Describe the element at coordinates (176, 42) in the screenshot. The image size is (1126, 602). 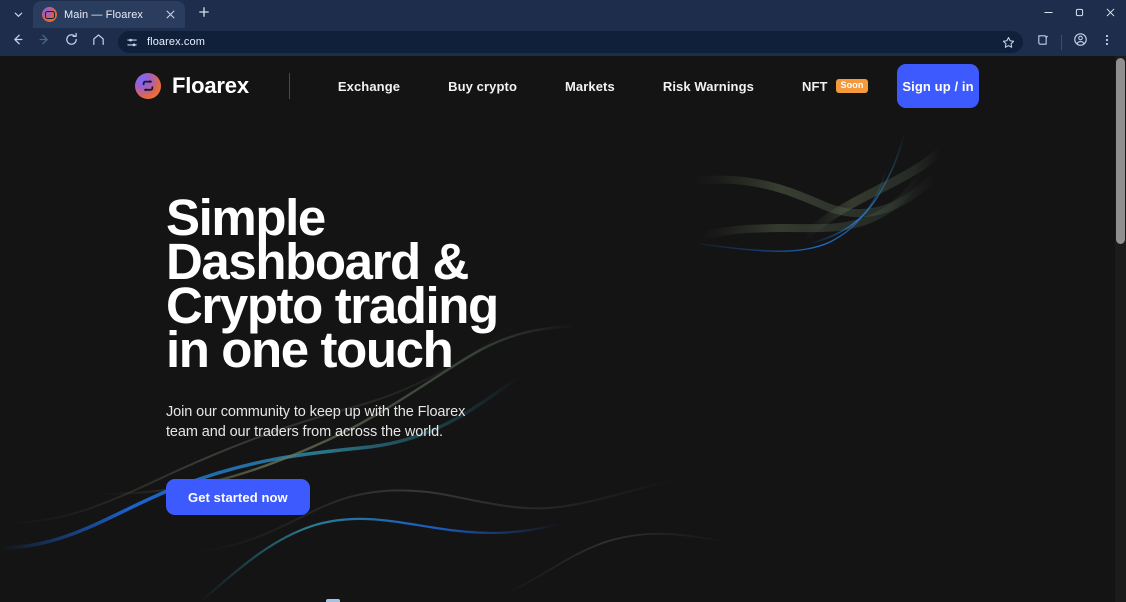
I see `address-bar-url: floarex.com` at that location.